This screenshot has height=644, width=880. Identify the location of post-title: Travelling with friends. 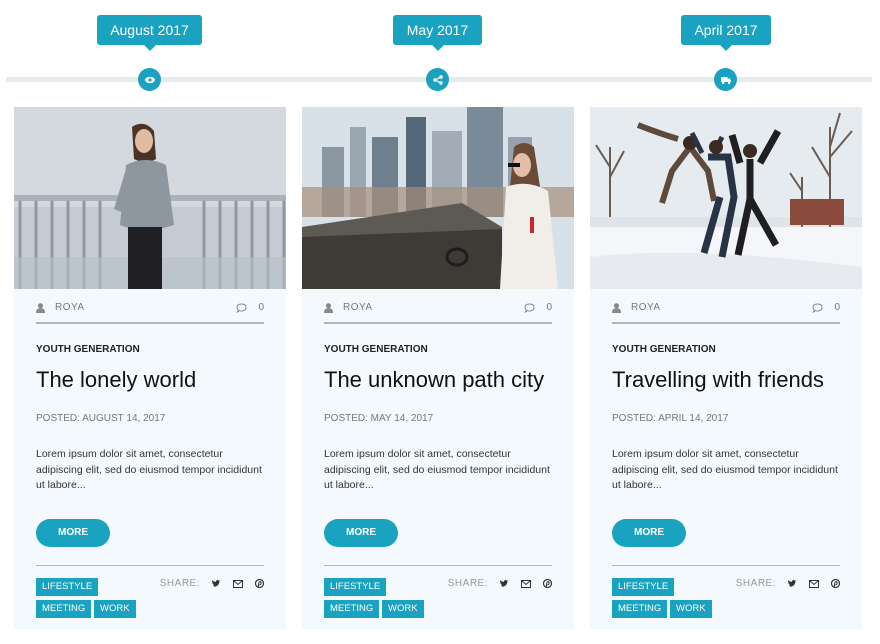
(718, 380).